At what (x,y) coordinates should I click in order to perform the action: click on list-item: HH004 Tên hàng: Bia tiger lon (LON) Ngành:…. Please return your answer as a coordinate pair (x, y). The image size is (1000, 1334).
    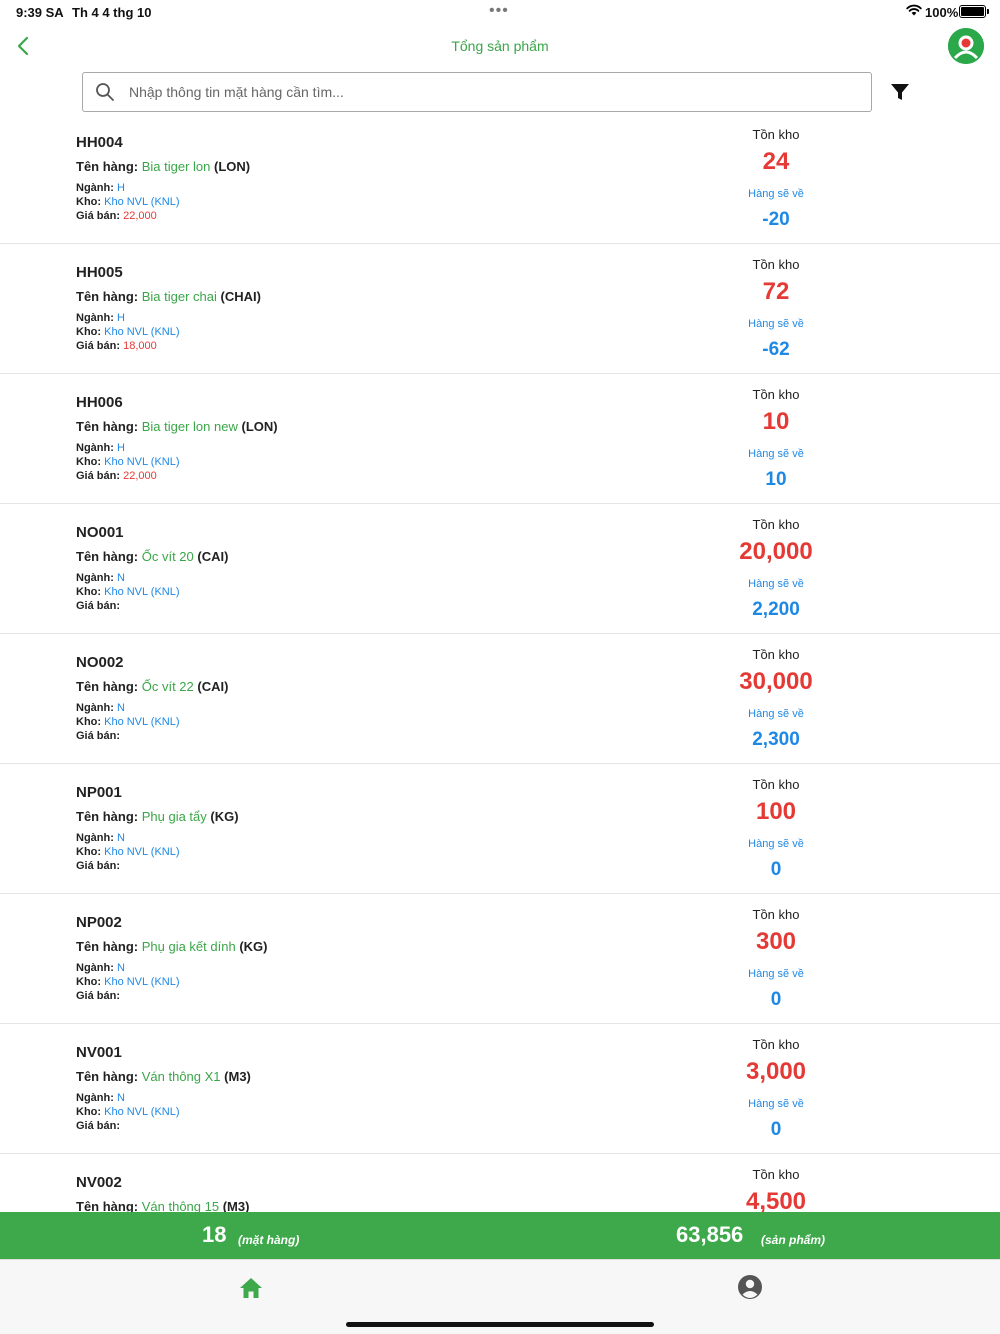
    Looking at the image, I should click on (500, 179).